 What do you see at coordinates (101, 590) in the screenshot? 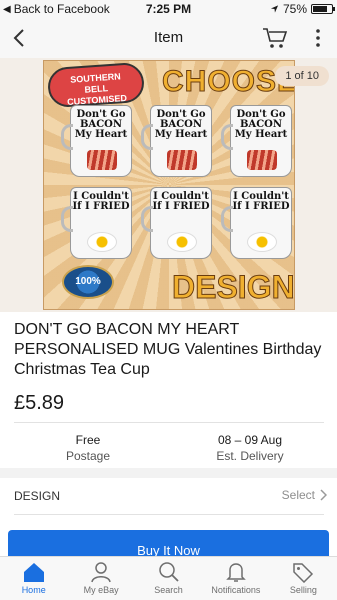
I see `tab-label: My eBay` at bounding box center [101, 590].